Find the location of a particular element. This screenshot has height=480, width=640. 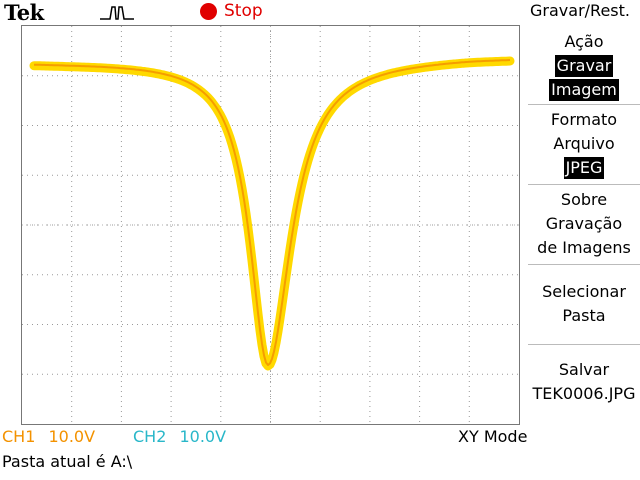

menu-item-label: Ação is located at coordinates (584, 41).